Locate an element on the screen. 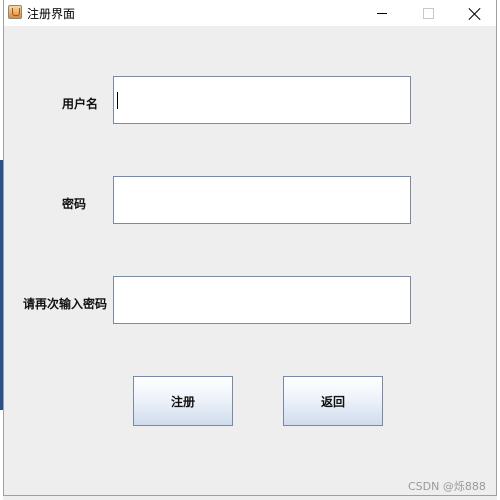 The height and width of the screenshot is (500, 500). minimize-icon is located at coordinates (382, 13).